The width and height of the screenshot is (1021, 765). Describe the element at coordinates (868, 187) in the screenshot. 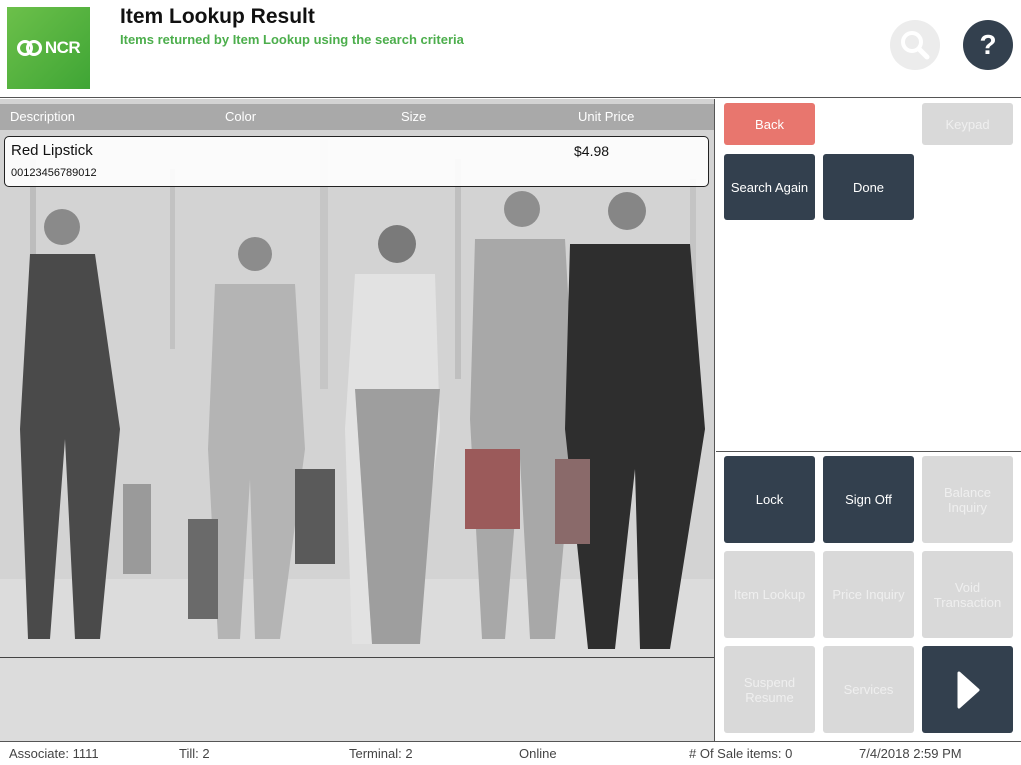

I see `done-button: Done` at that location.